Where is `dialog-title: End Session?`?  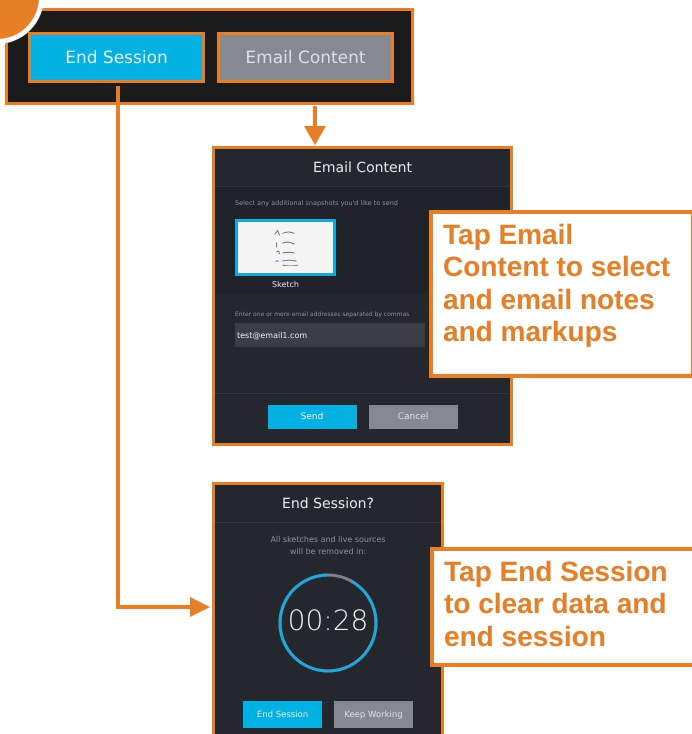 dialog-title: End Session? is located at coordinates (328, 504).